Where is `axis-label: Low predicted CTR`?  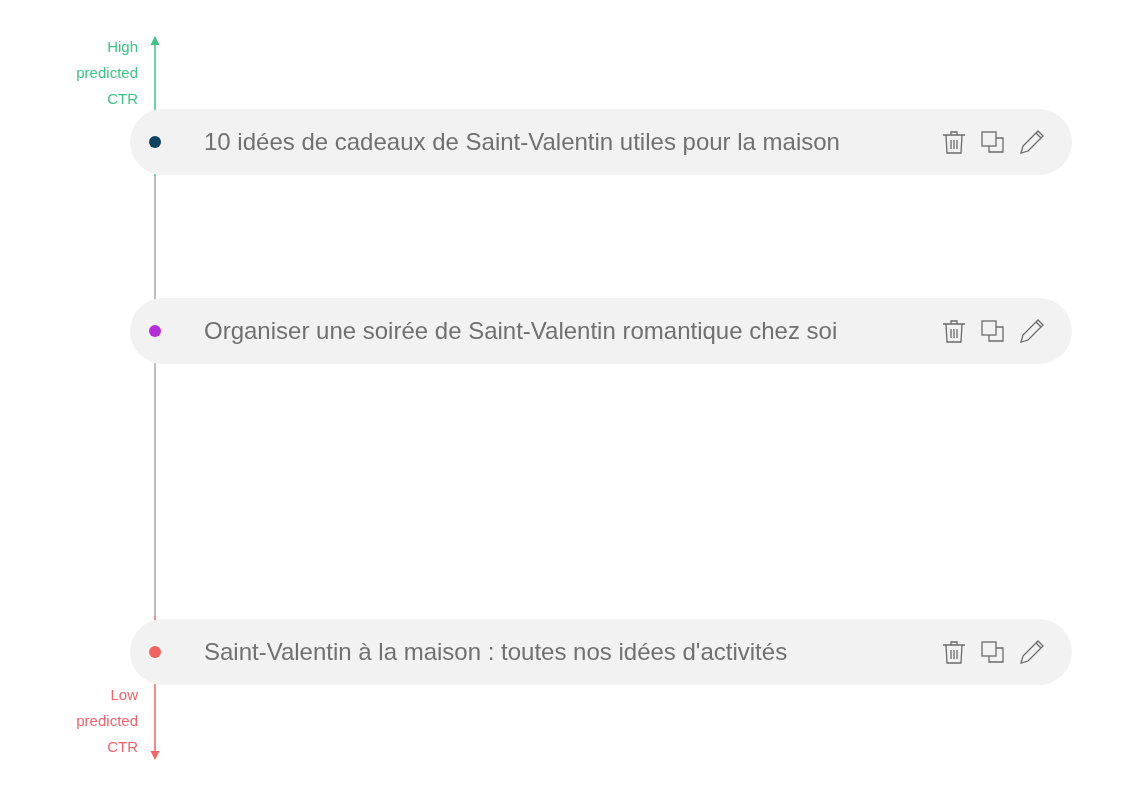 axis-label: Low predicted CTR is located at coordinates (106, 721).